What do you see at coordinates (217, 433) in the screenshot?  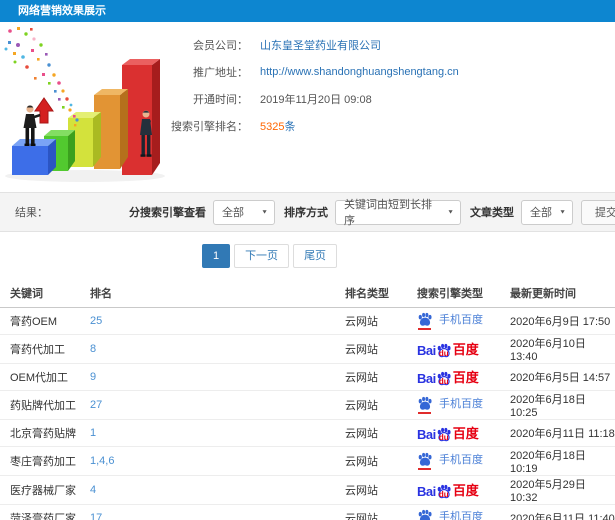 I see `rank-cell: 1` at bounding box center [217, 433].